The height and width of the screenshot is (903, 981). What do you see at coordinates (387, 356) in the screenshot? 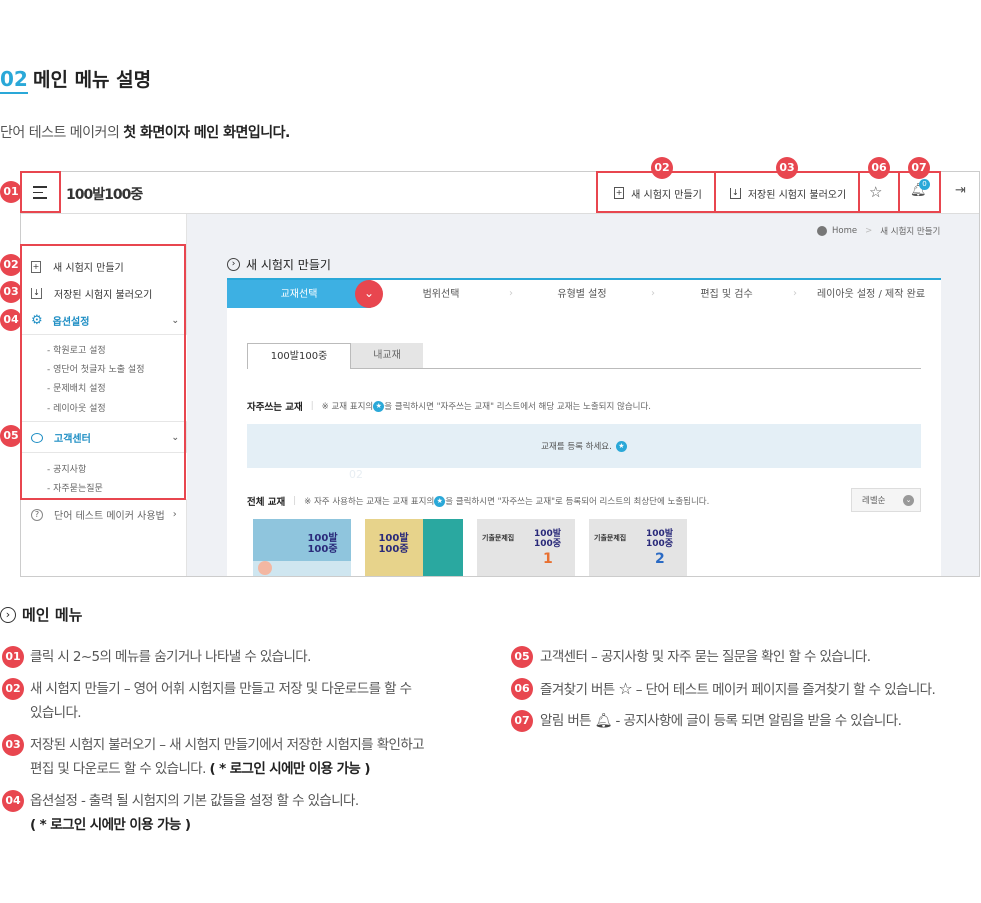
I see `tab-my-books: 내교재` at bounding box center [387, 356].